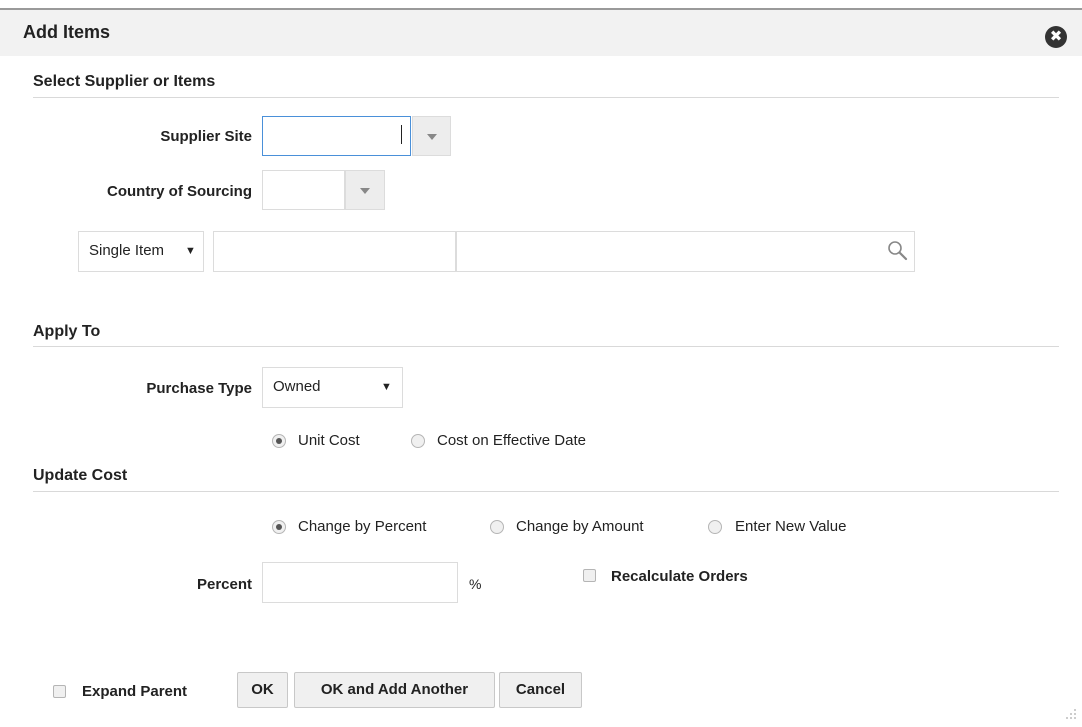 The height and width of the screenshot is (727, 1082). I want to click on radio-unit-cost-label: Unit Cost, so click(329, 440).